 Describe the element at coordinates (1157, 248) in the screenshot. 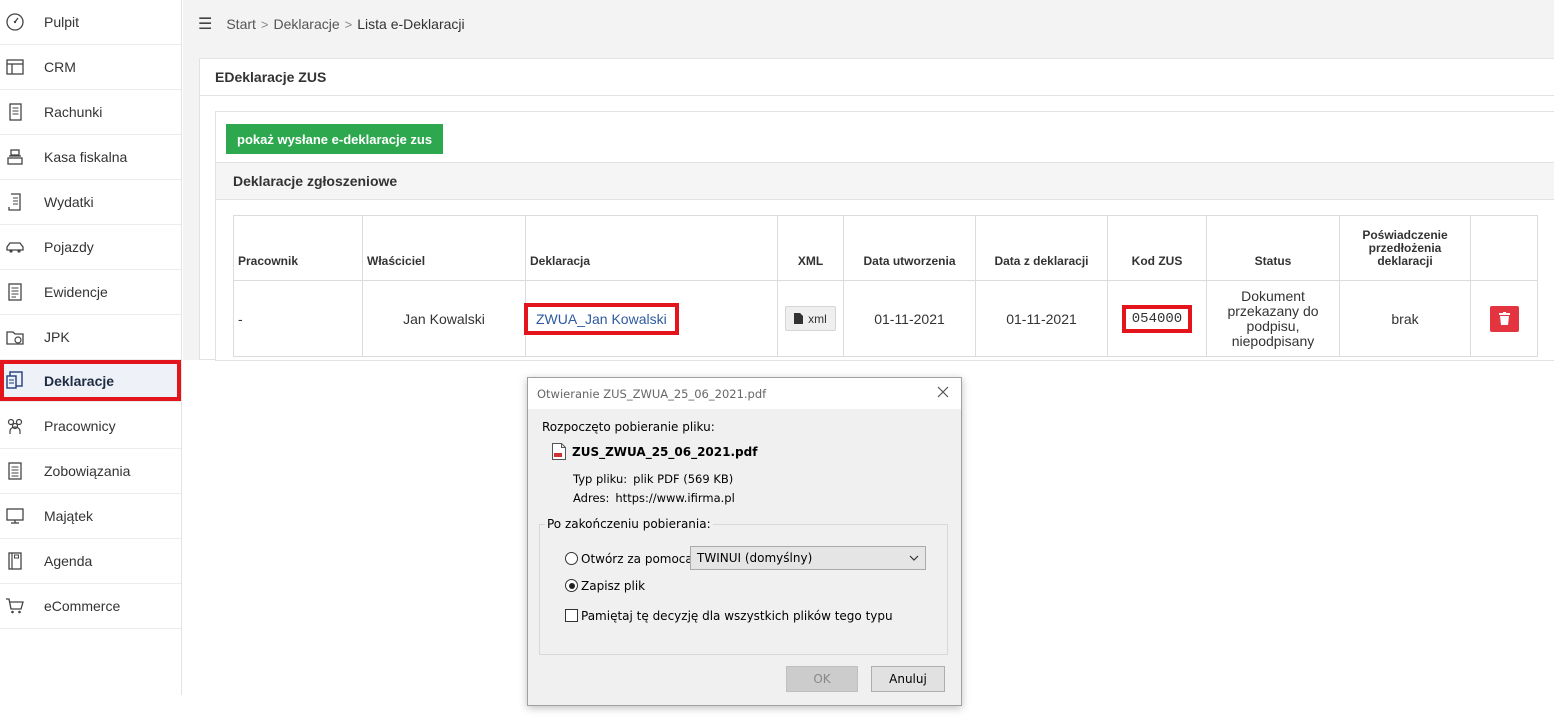

I see `col-header-zus-code: Kod ZUS` at that location.